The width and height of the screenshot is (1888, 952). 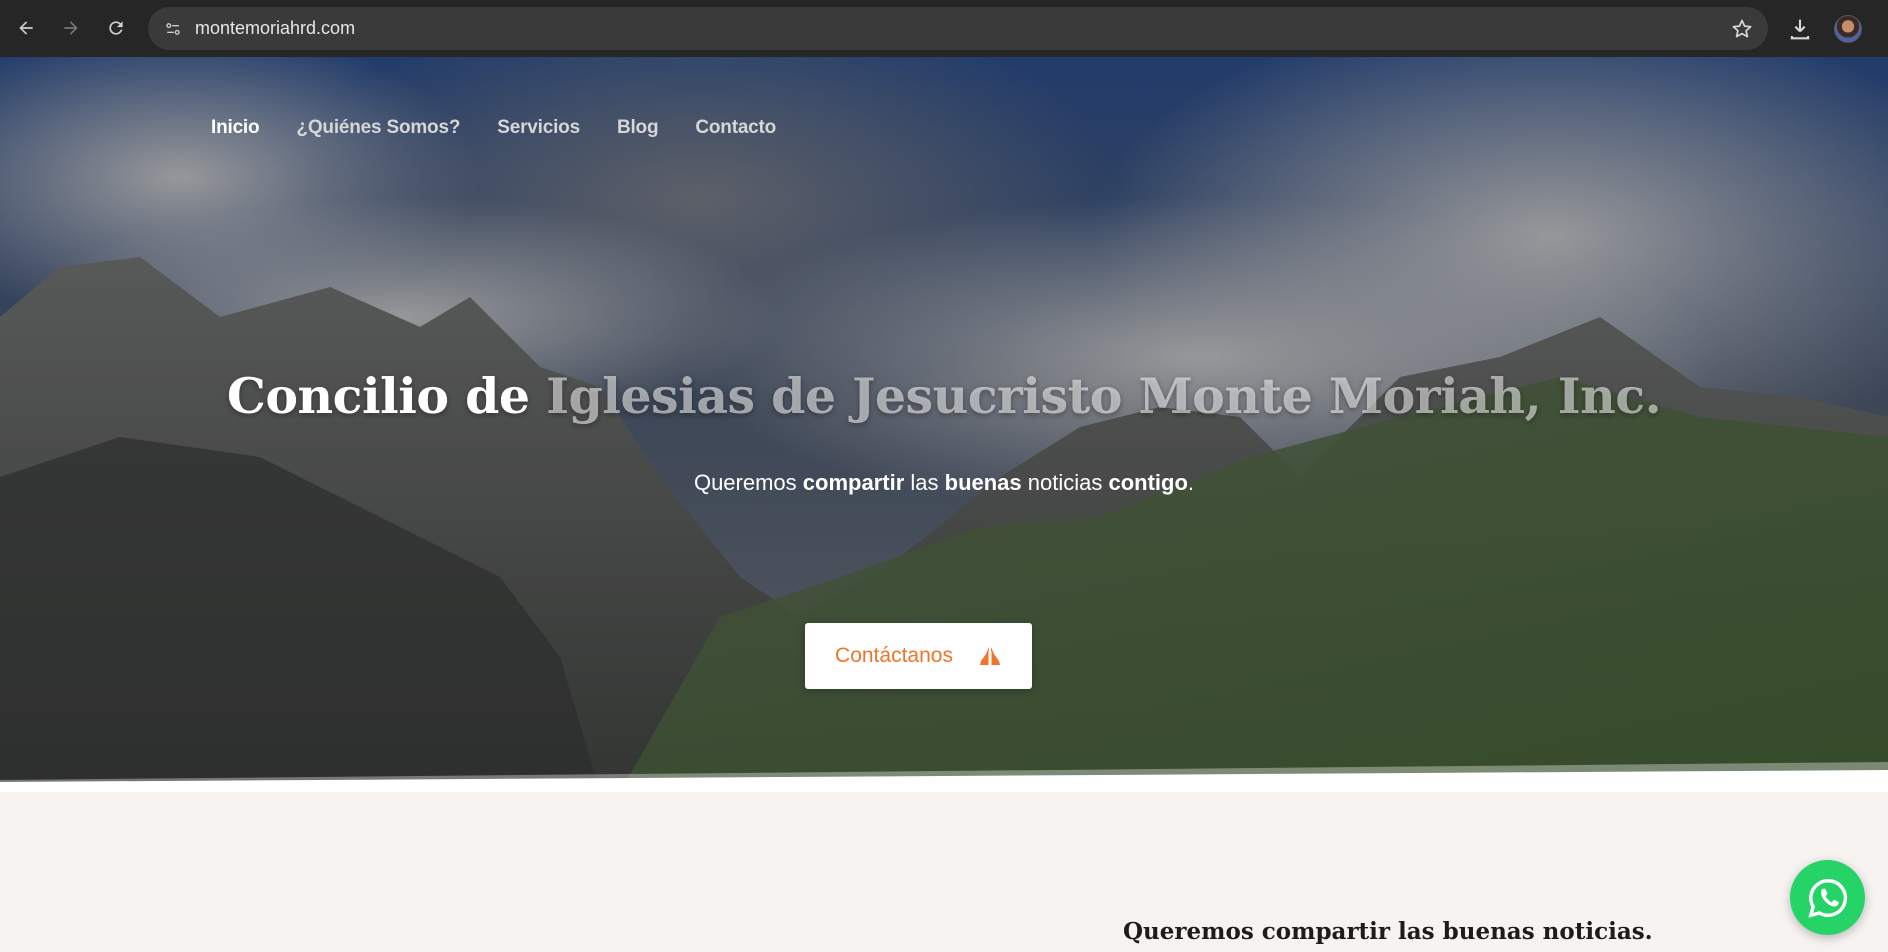 I want to click on download-icon, so click(x=1800, y=29).